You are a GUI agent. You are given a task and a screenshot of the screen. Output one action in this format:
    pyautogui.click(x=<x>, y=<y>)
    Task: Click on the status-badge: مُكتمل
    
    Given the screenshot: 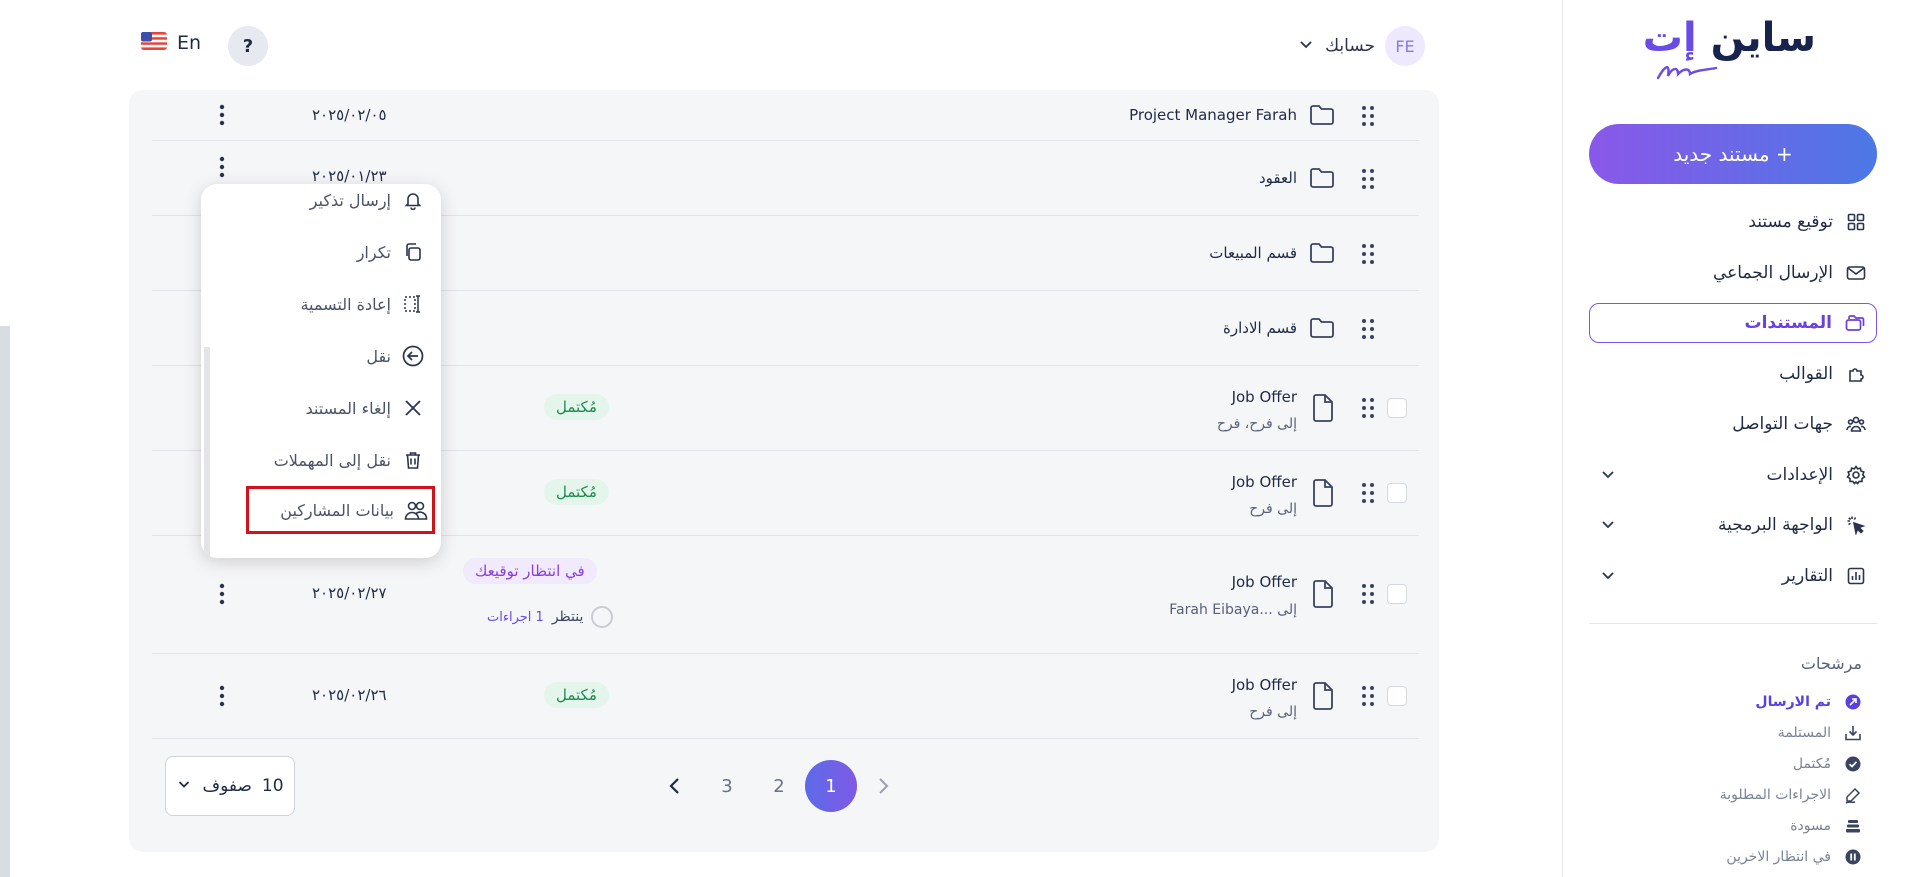 What is the action you would take?
    pyautogui.click(x=576, y=407)
    